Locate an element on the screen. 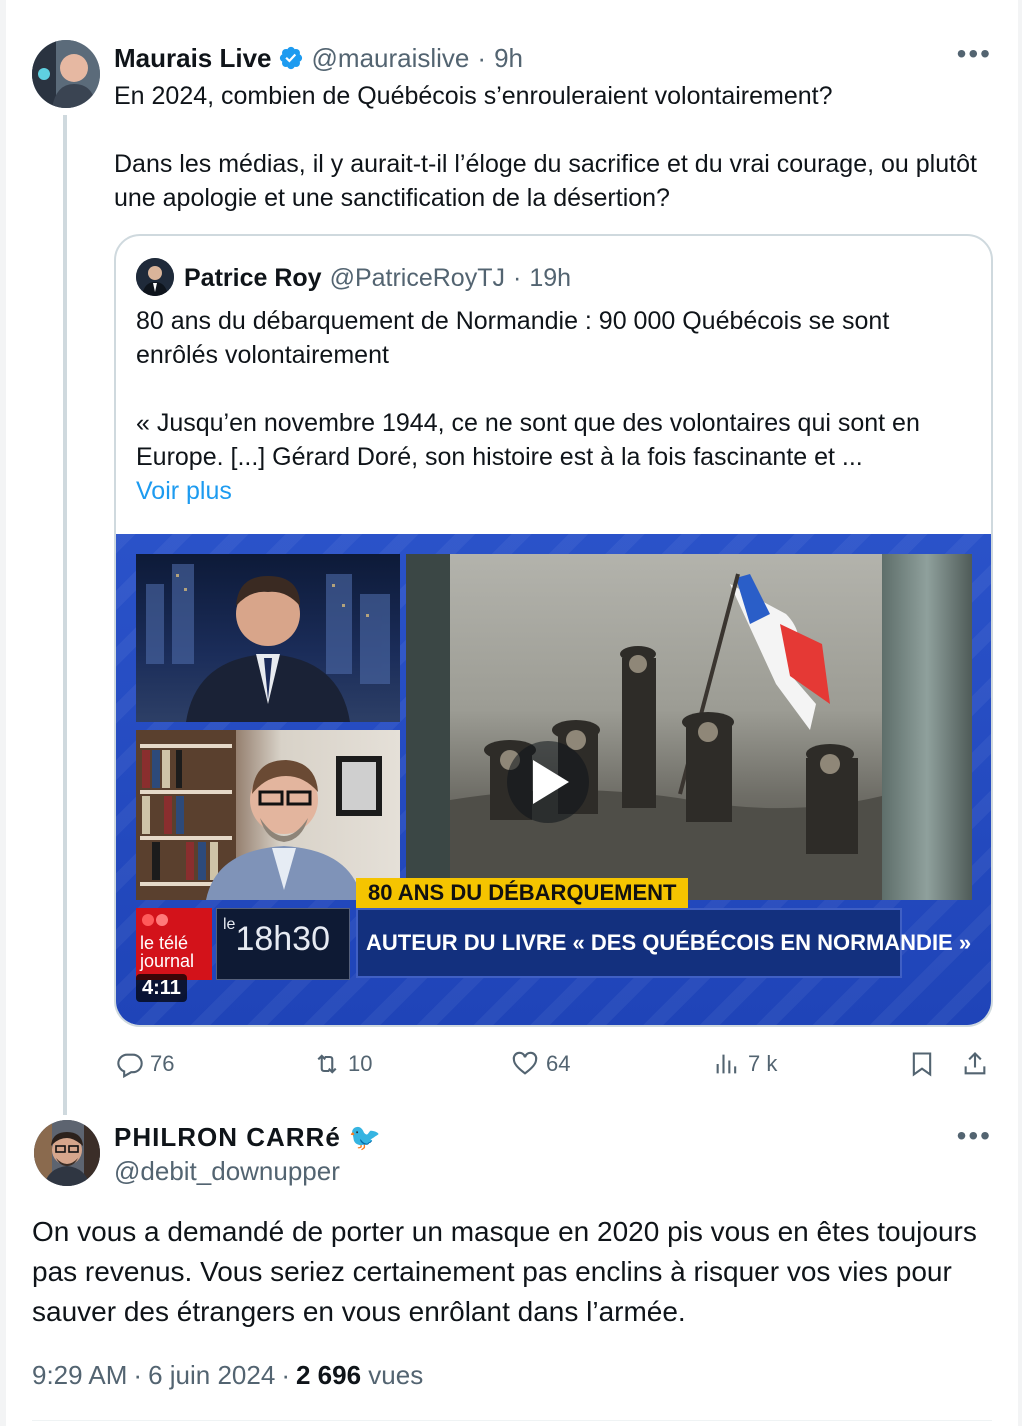 The height and width of the screenshot is (1426, 1022). main-tweet-header: Maurais Live @mauraislive · 9h is located at coordinates (318, 58).